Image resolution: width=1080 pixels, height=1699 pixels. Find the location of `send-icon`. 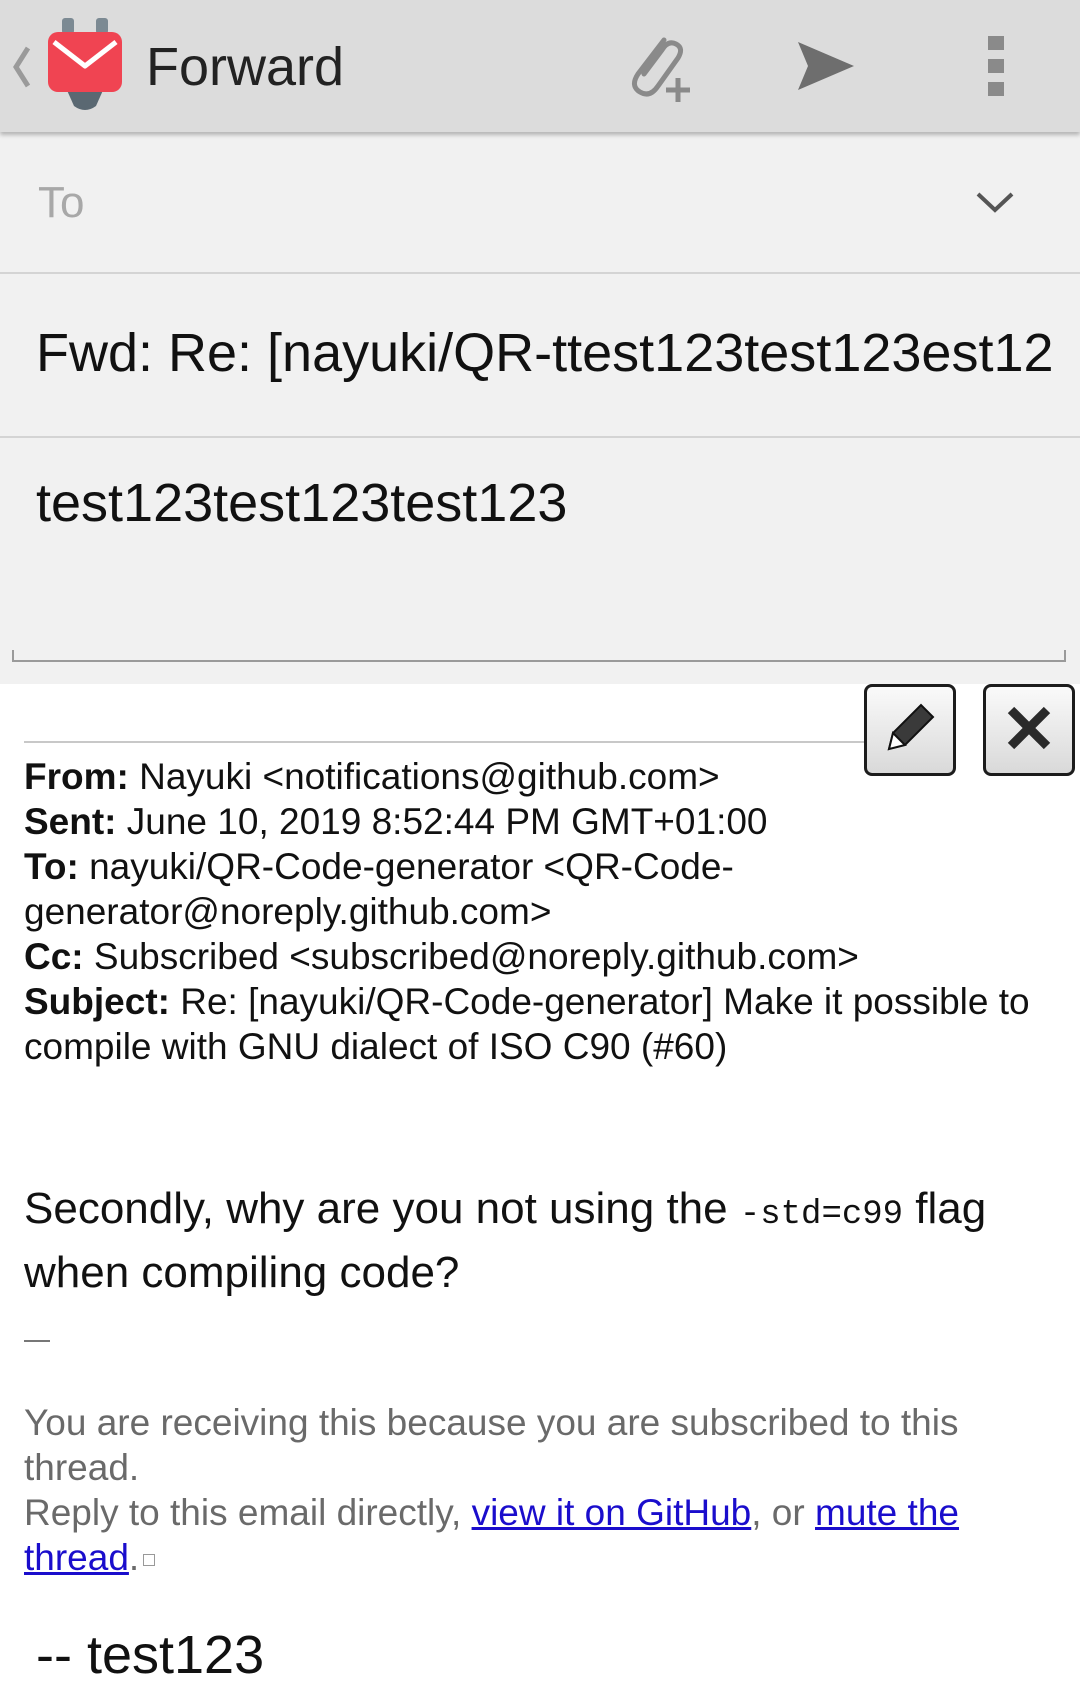

send-icon is located at coordinates (826, 68).